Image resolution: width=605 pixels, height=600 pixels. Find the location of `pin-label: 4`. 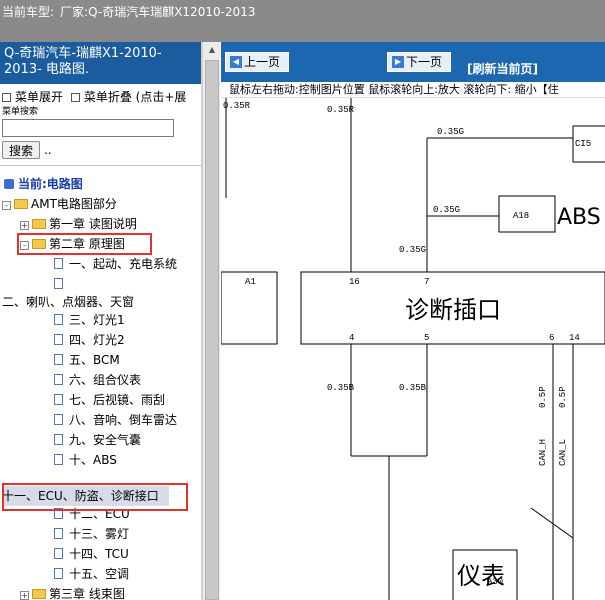

pin-label: 4 is located at coordinates (351, 338).